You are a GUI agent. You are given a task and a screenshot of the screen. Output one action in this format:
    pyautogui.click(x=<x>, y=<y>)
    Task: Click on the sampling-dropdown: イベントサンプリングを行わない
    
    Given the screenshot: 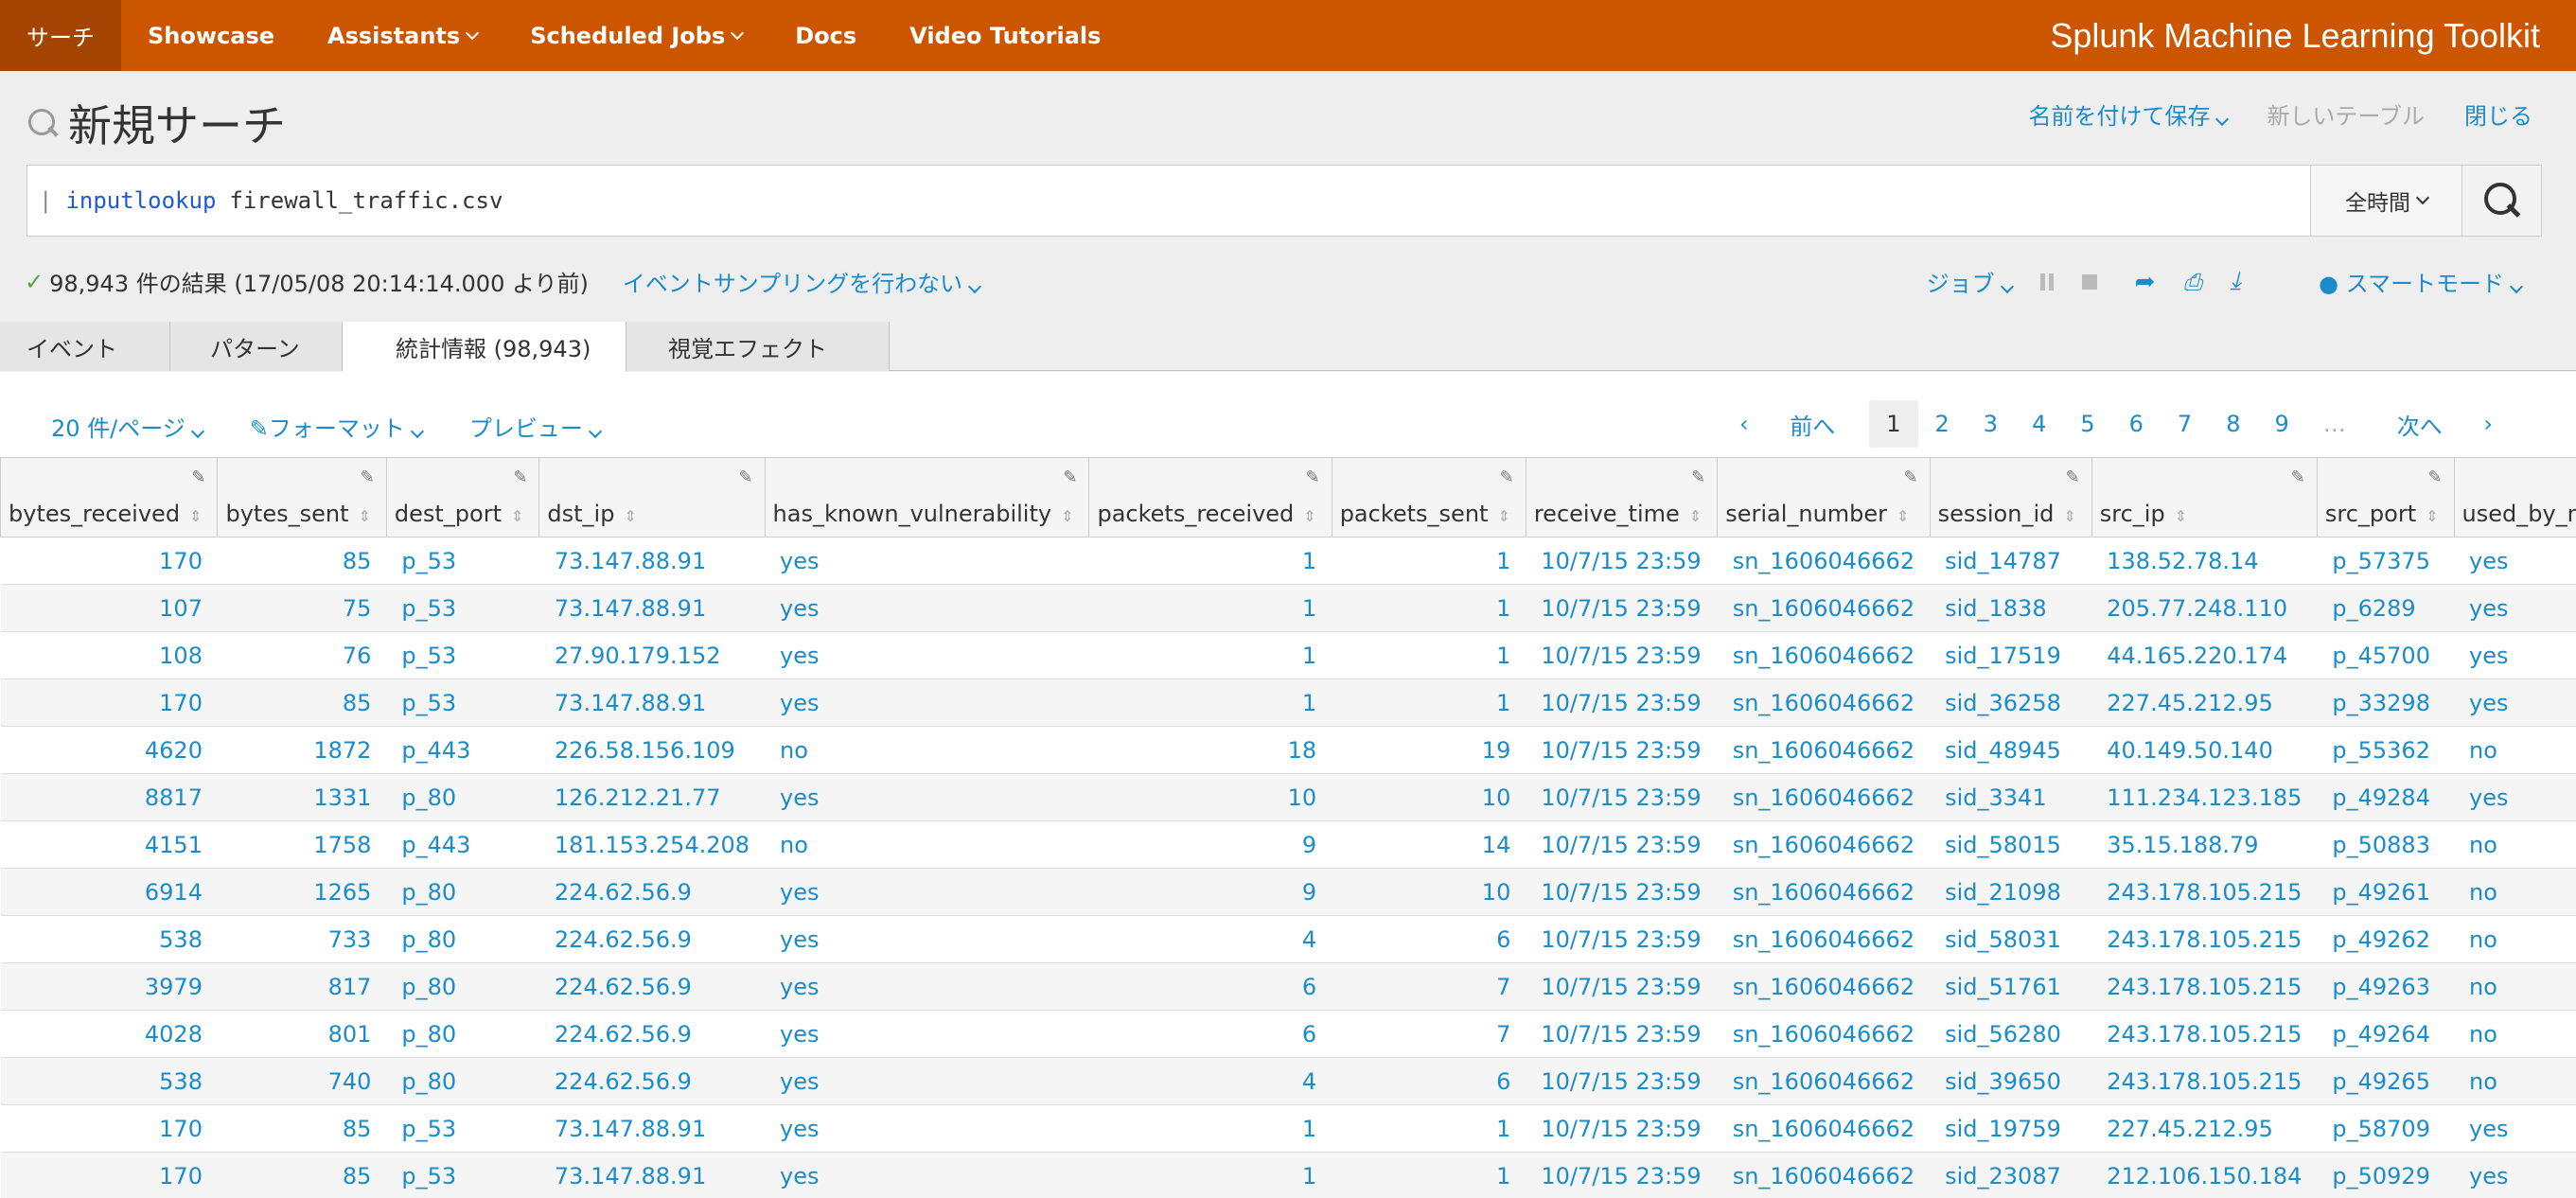 What is the action you would take?
    pyautogui.click(x=802, y=281)
    